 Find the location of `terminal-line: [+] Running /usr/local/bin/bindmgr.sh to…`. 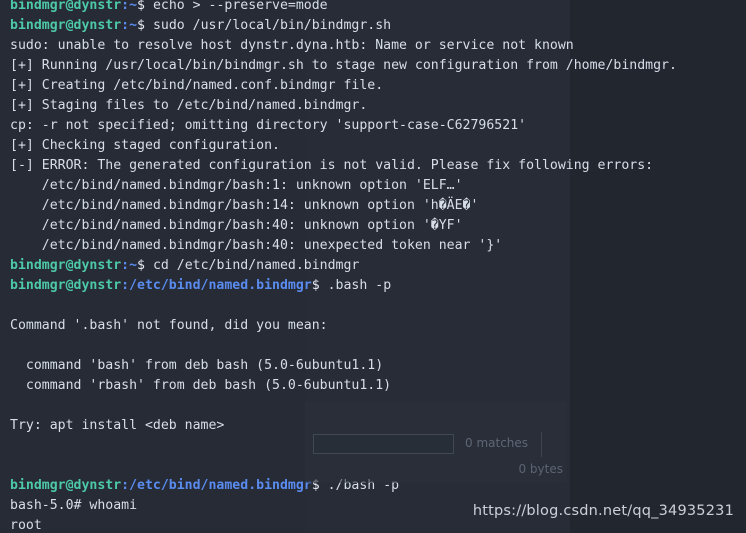

terminal-line: [+] Running /usr/local/bin/bindmgr.sh to… is located at coordinates (343, 65).